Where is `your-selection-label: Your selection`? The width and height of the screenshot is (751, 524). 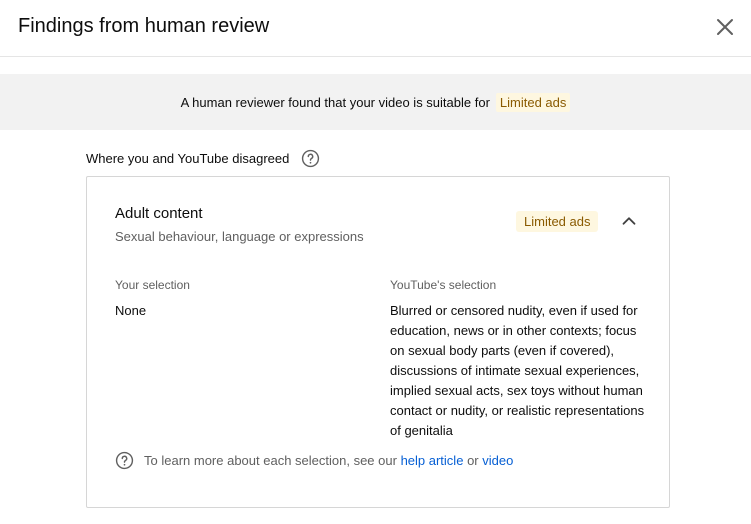
your-selection-label: Your selection is located at coordinates (152, 285).